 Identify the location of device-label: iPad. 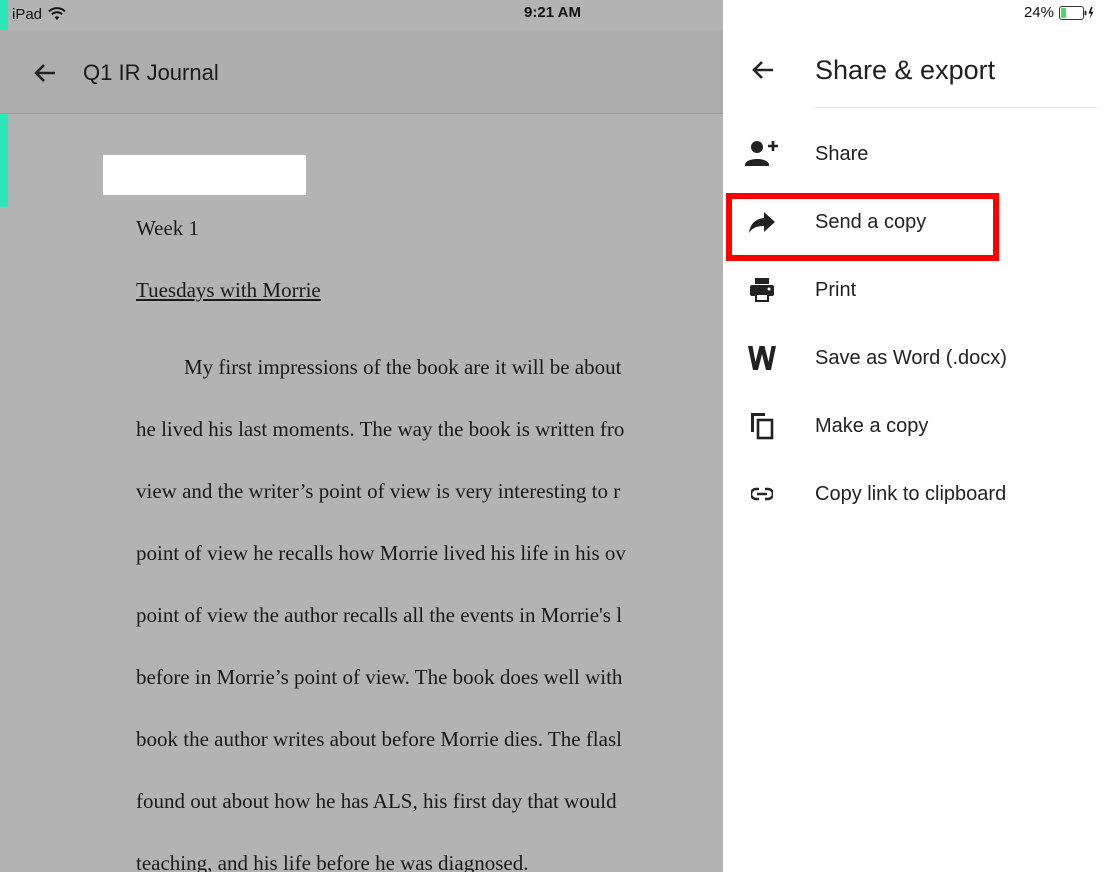
(27, 14).